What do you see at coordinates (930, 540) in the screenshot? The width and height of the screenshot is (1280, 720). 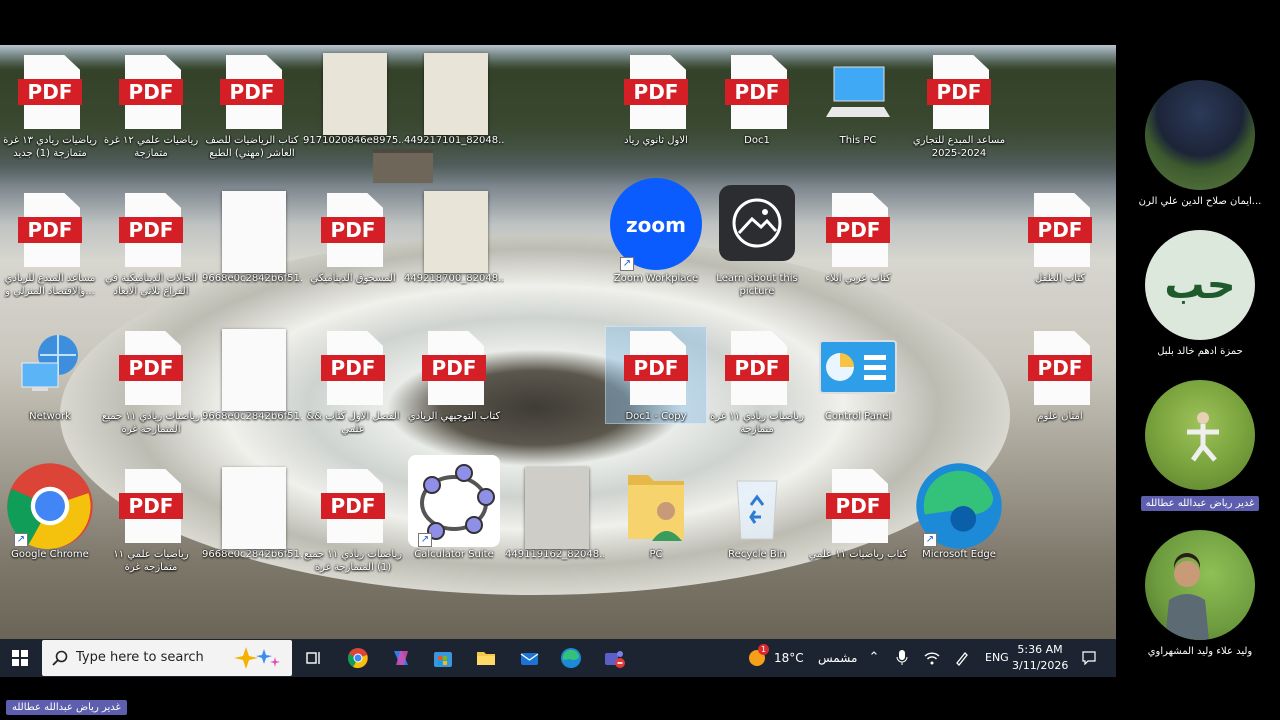 I see `shortcut-arrow-icon: ↗` at bounding box center [930, 540].